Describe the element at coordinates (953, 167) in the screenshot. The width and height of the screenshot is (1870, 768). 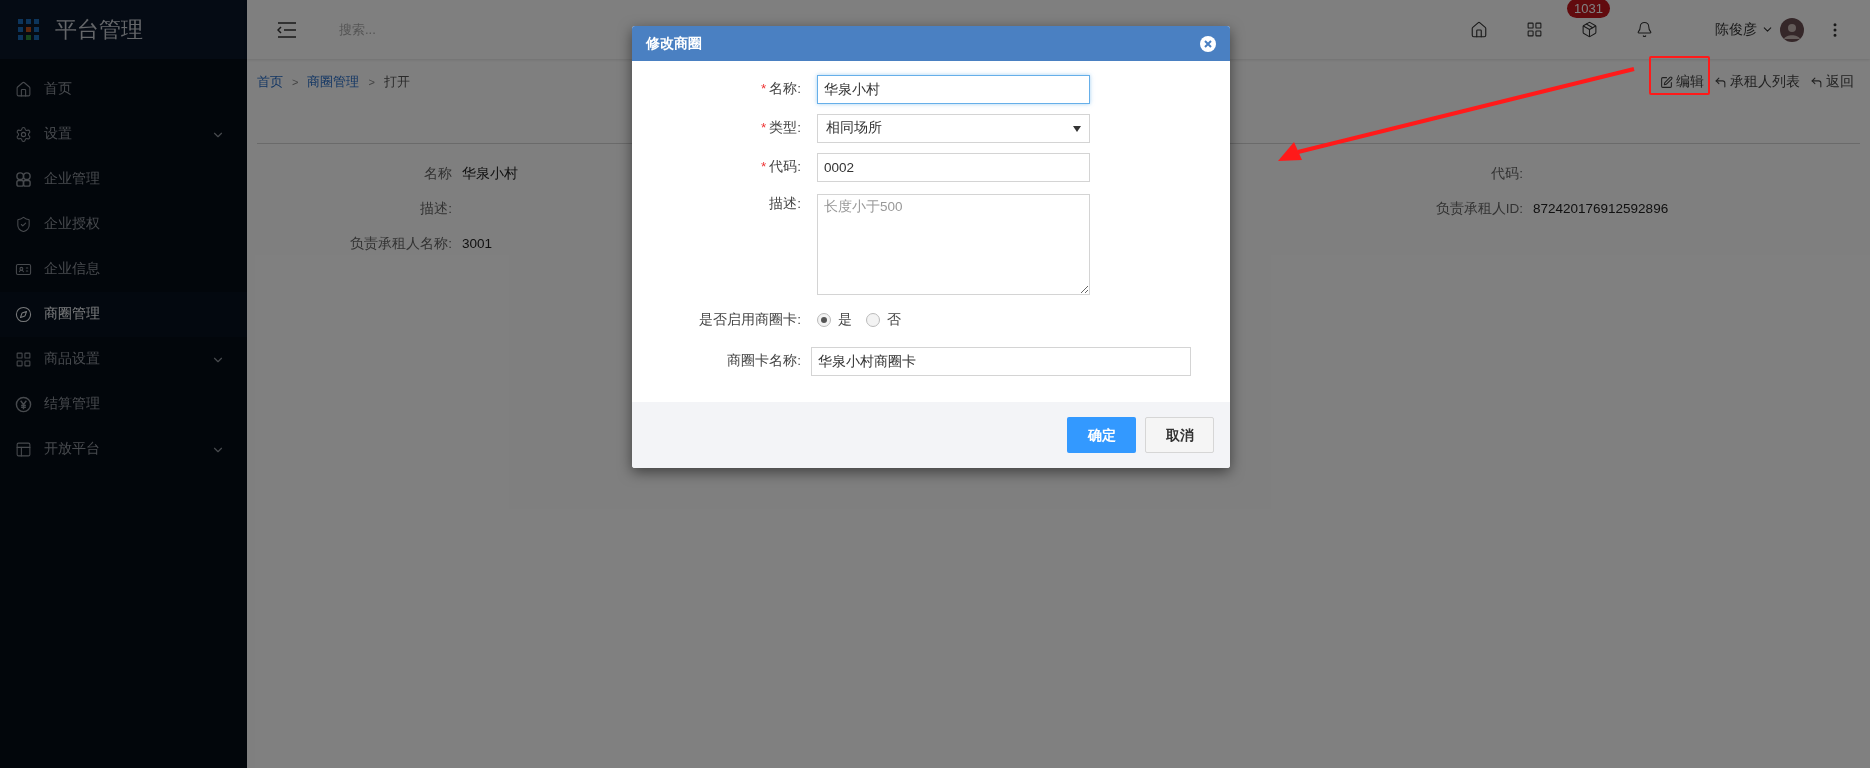
I see `text-field: 0002` at that location.